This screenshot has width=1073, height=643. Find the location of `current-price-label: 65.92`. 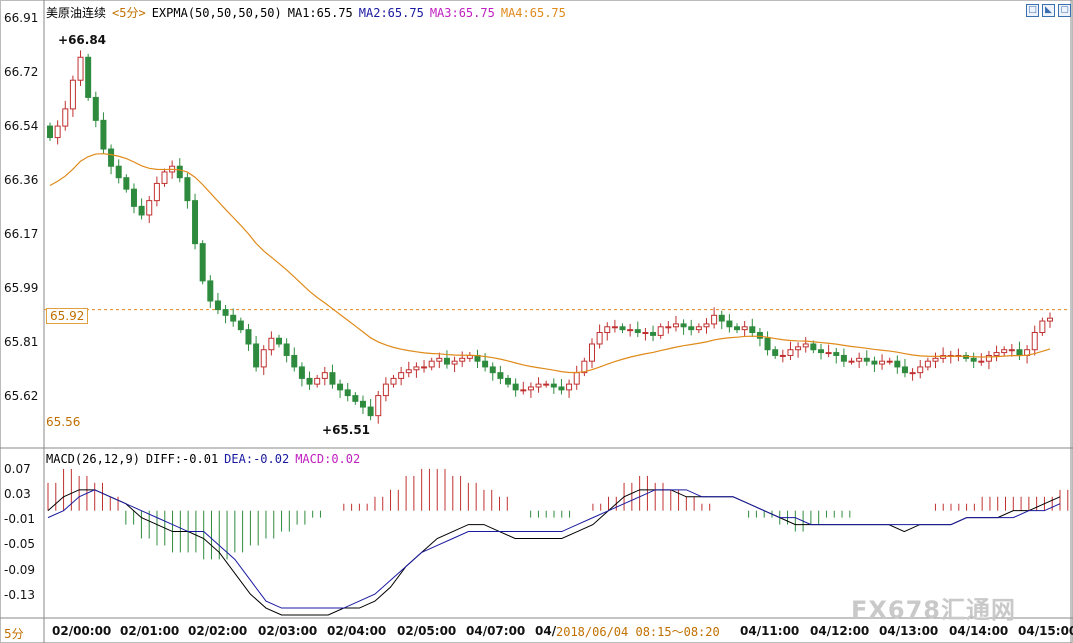

current-price-label: 65.92 is located at coordinates (67, 316).